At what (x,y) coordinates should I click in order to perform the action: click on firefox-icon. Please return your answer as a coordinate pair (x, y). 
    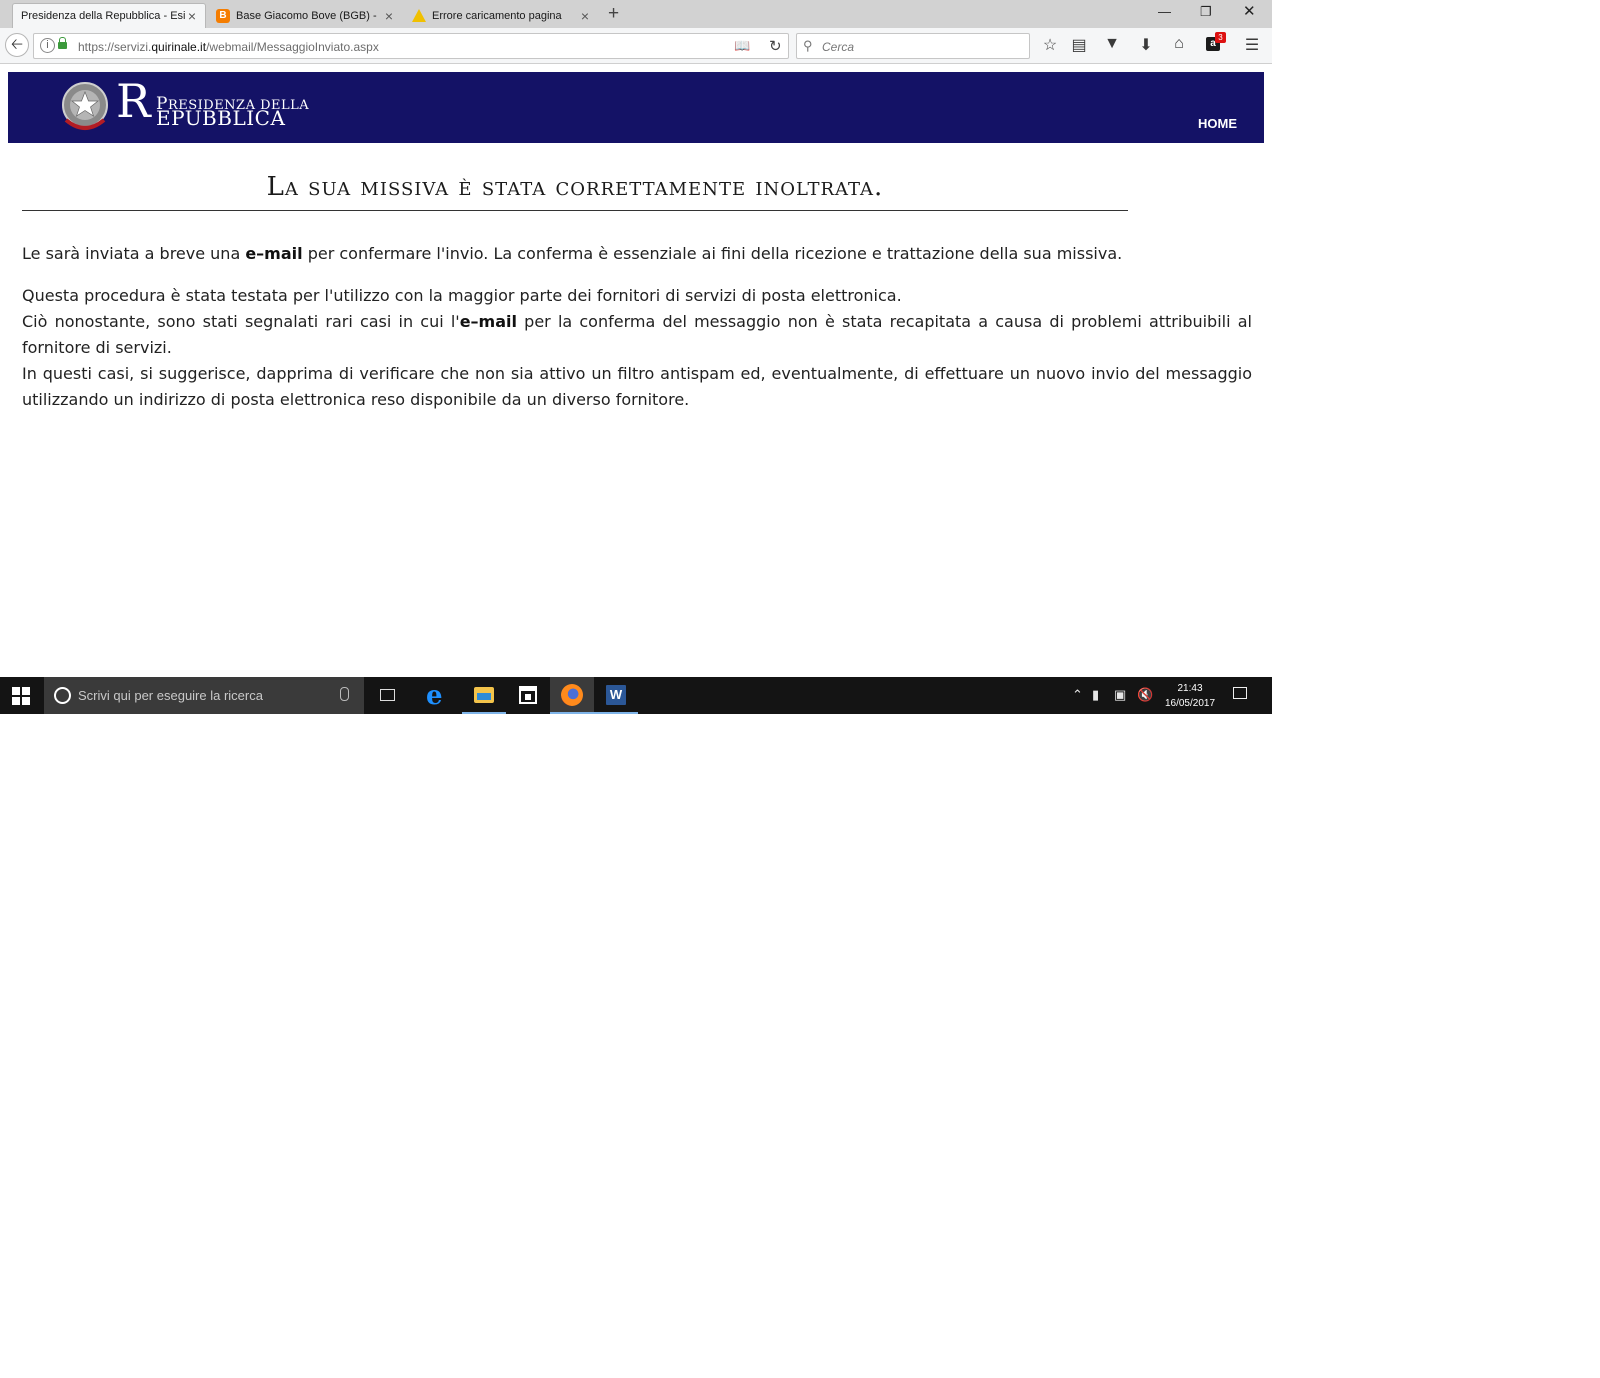
    Looking at the image, I should click on (572, 695).